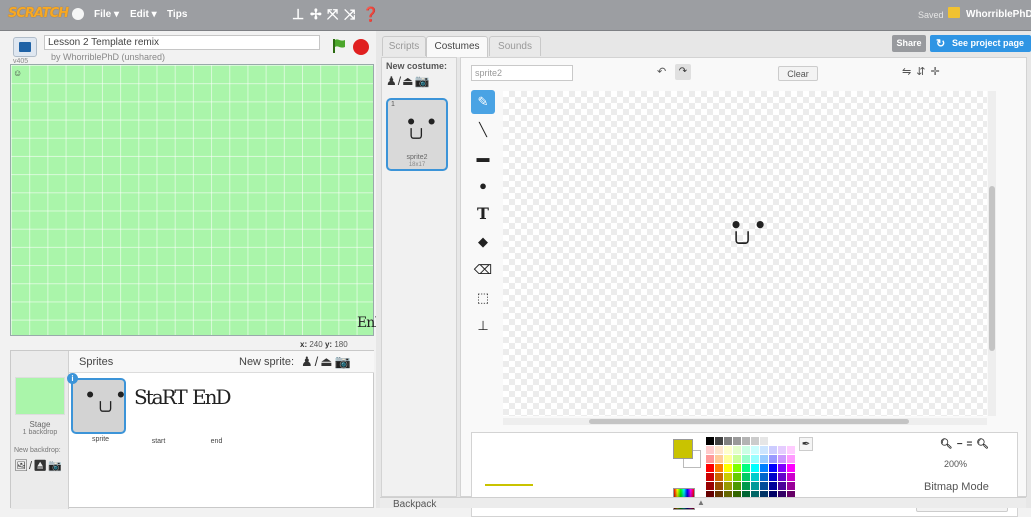  Describe the element at coordinates (483, 326) in the screenshot. I see `stamp-icon: ⊥` at that location.